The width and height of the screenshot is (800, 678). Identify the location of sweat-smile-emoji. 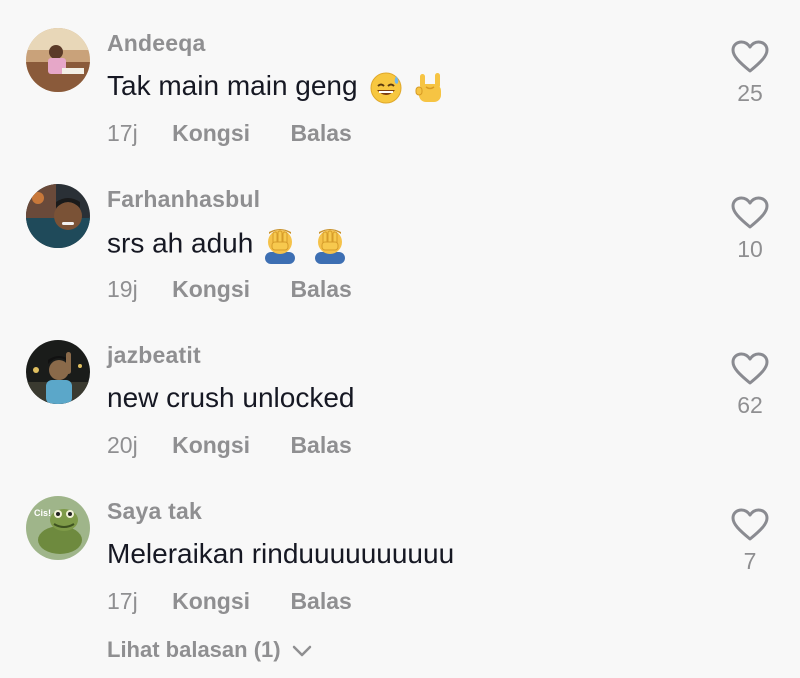
(386, 88).